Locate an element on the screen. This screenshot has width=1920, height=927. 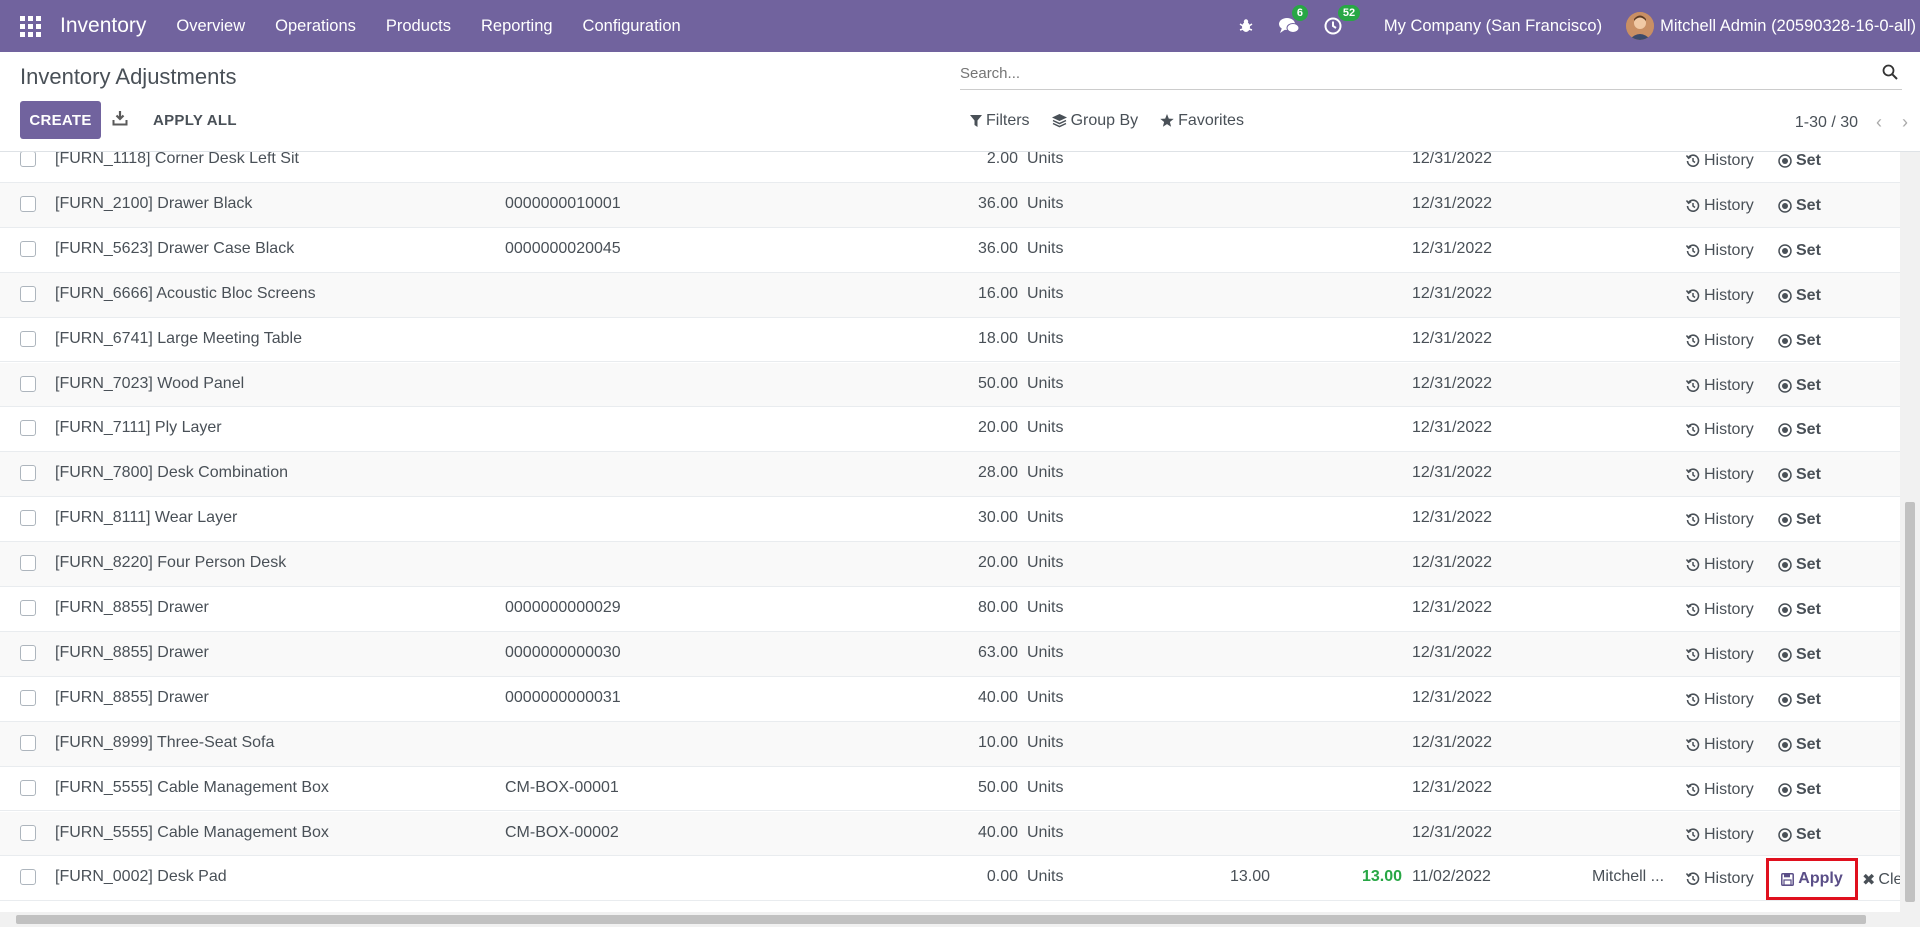
lot-cell: 0000000000030 is located at coordinates (563, 653).